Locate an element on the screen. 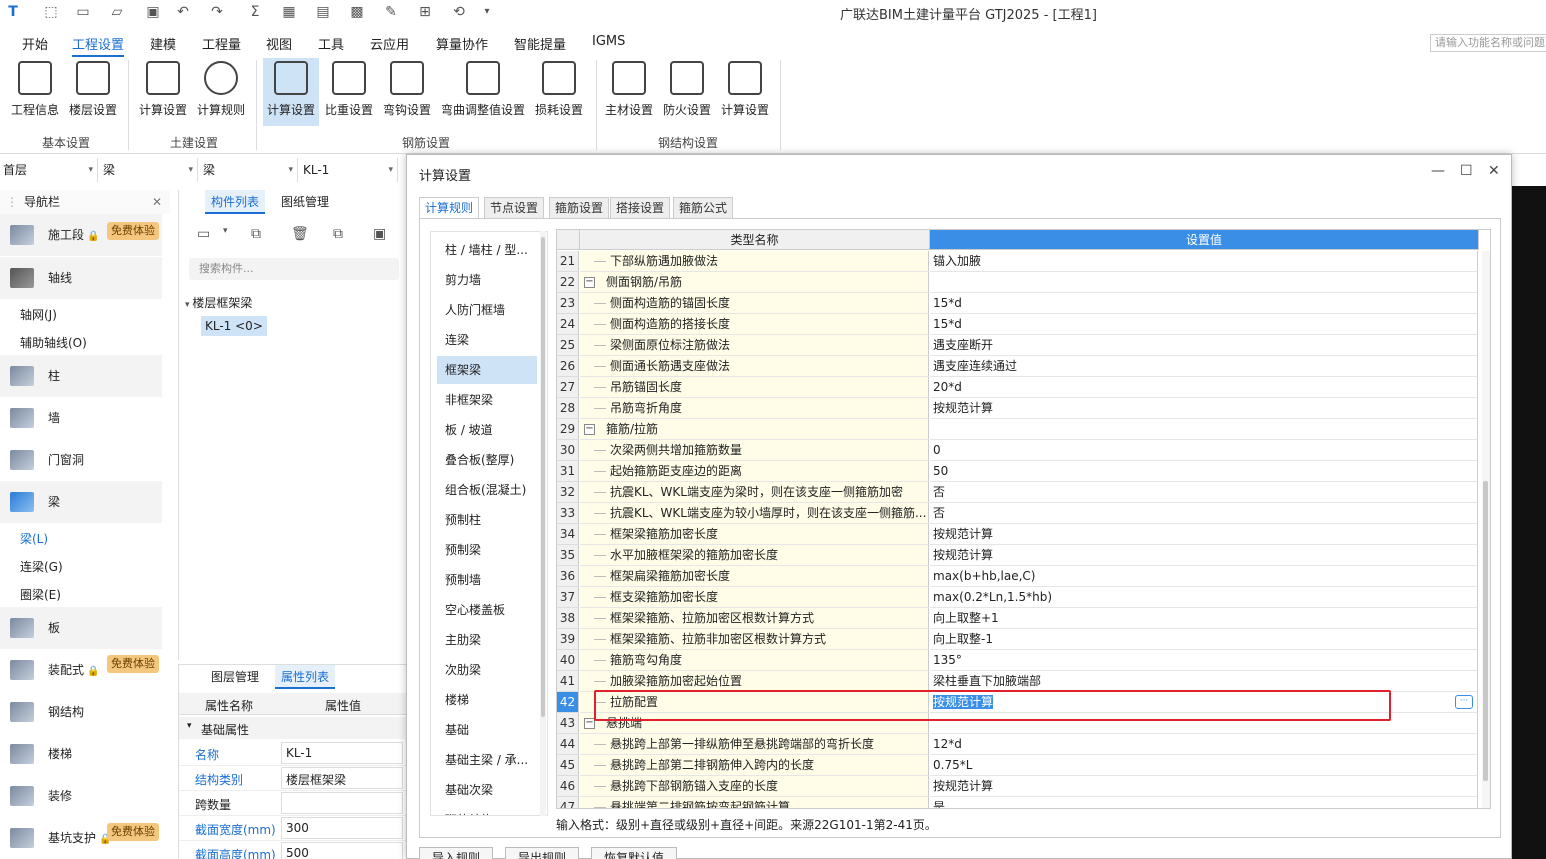 Image resolution: width=1546 pixels, height=859 pixels. import-rules-button: 导入规则 is located at coordinates (456, 853).